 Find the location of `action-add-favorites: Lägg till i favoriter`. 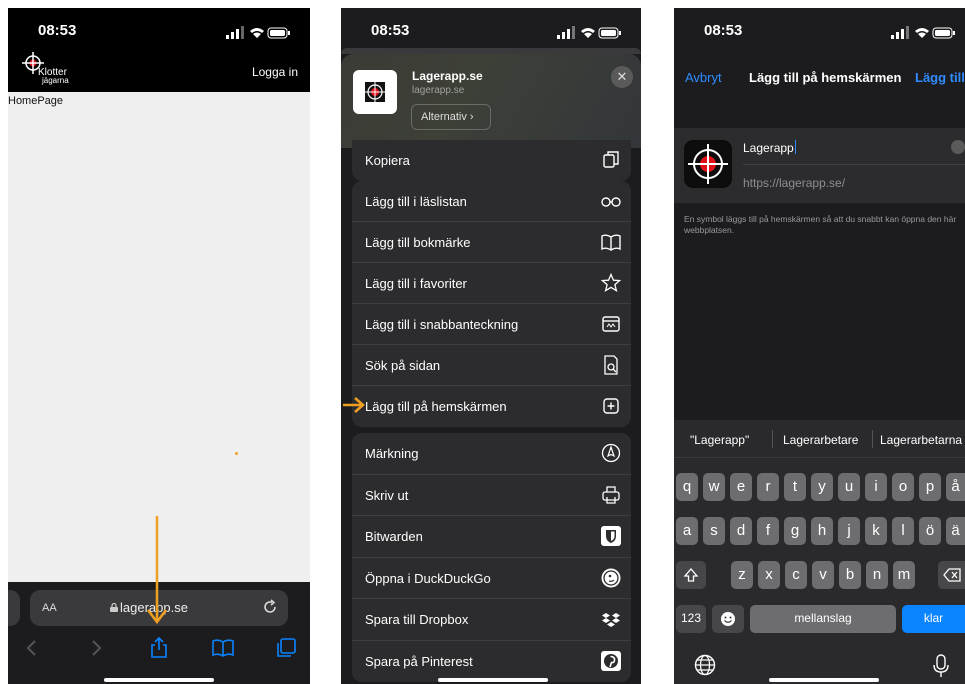

action-add-favorites: Lägg till i favoriter is located at coordinates (491, 283).